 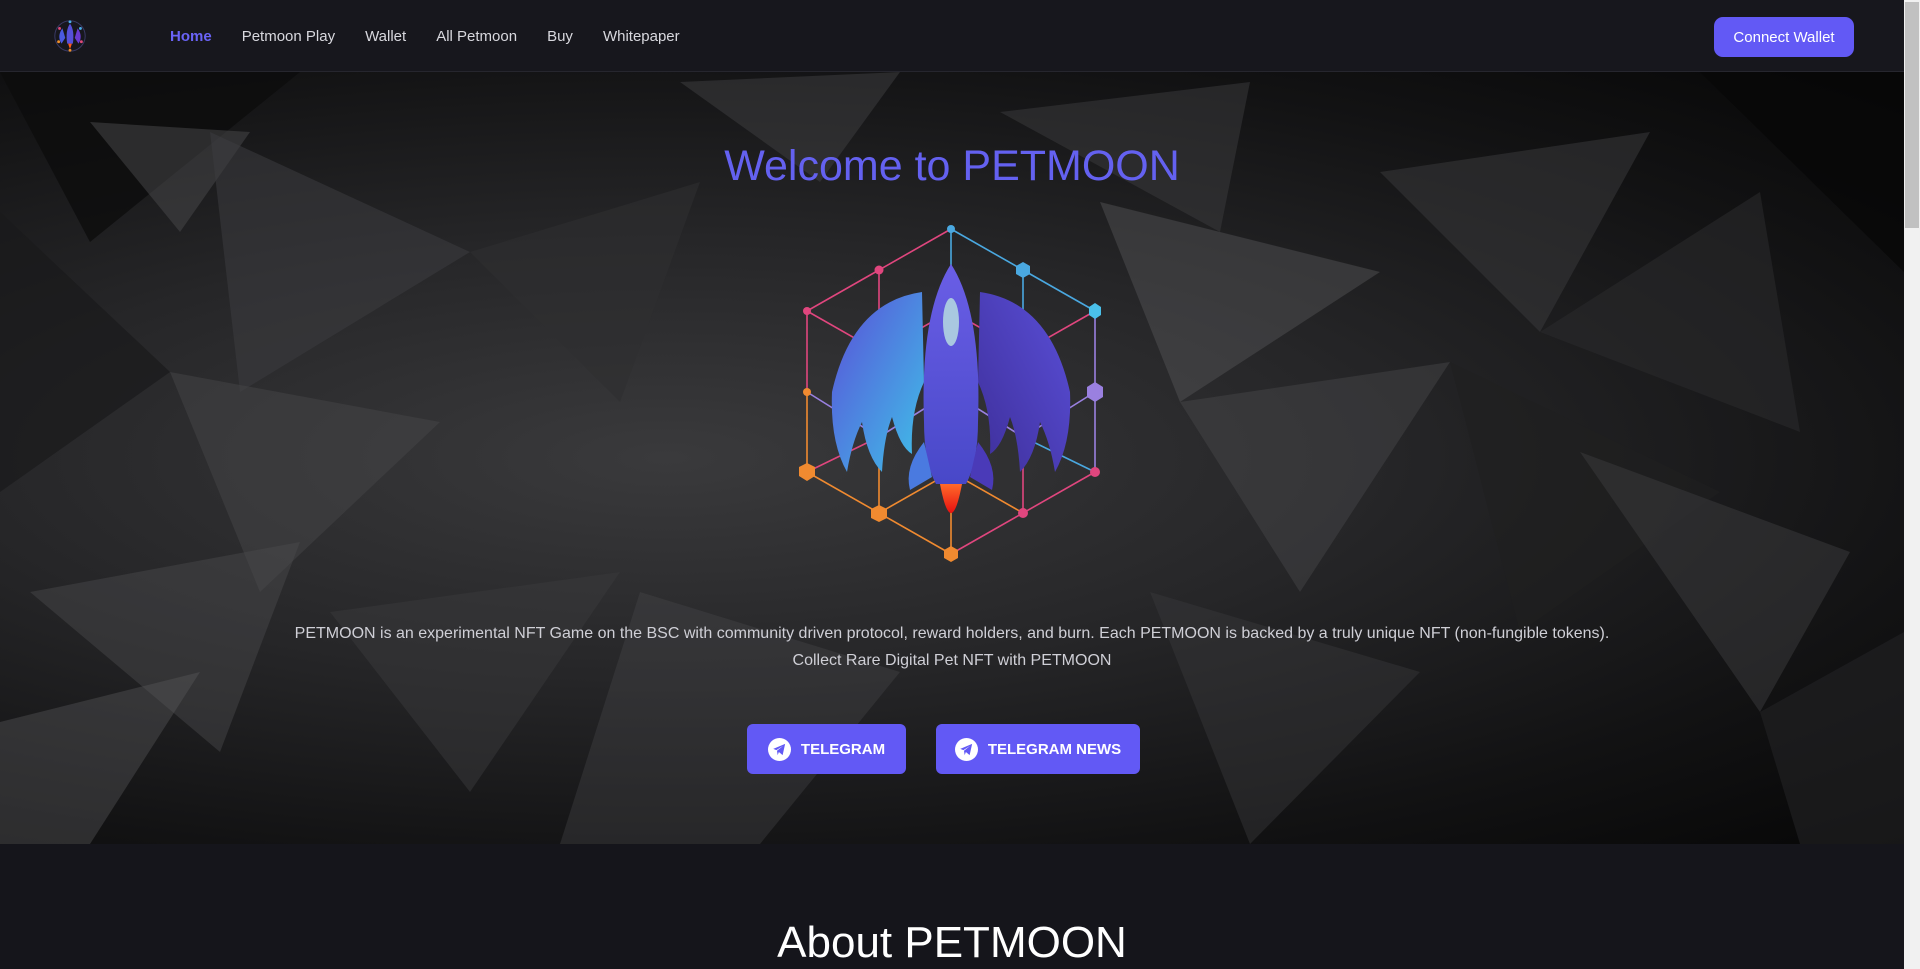 What do you see at coordinates (70, 36) in the screenshot?
I see `rocket-logo-icon` at bounding box center [70, 36].